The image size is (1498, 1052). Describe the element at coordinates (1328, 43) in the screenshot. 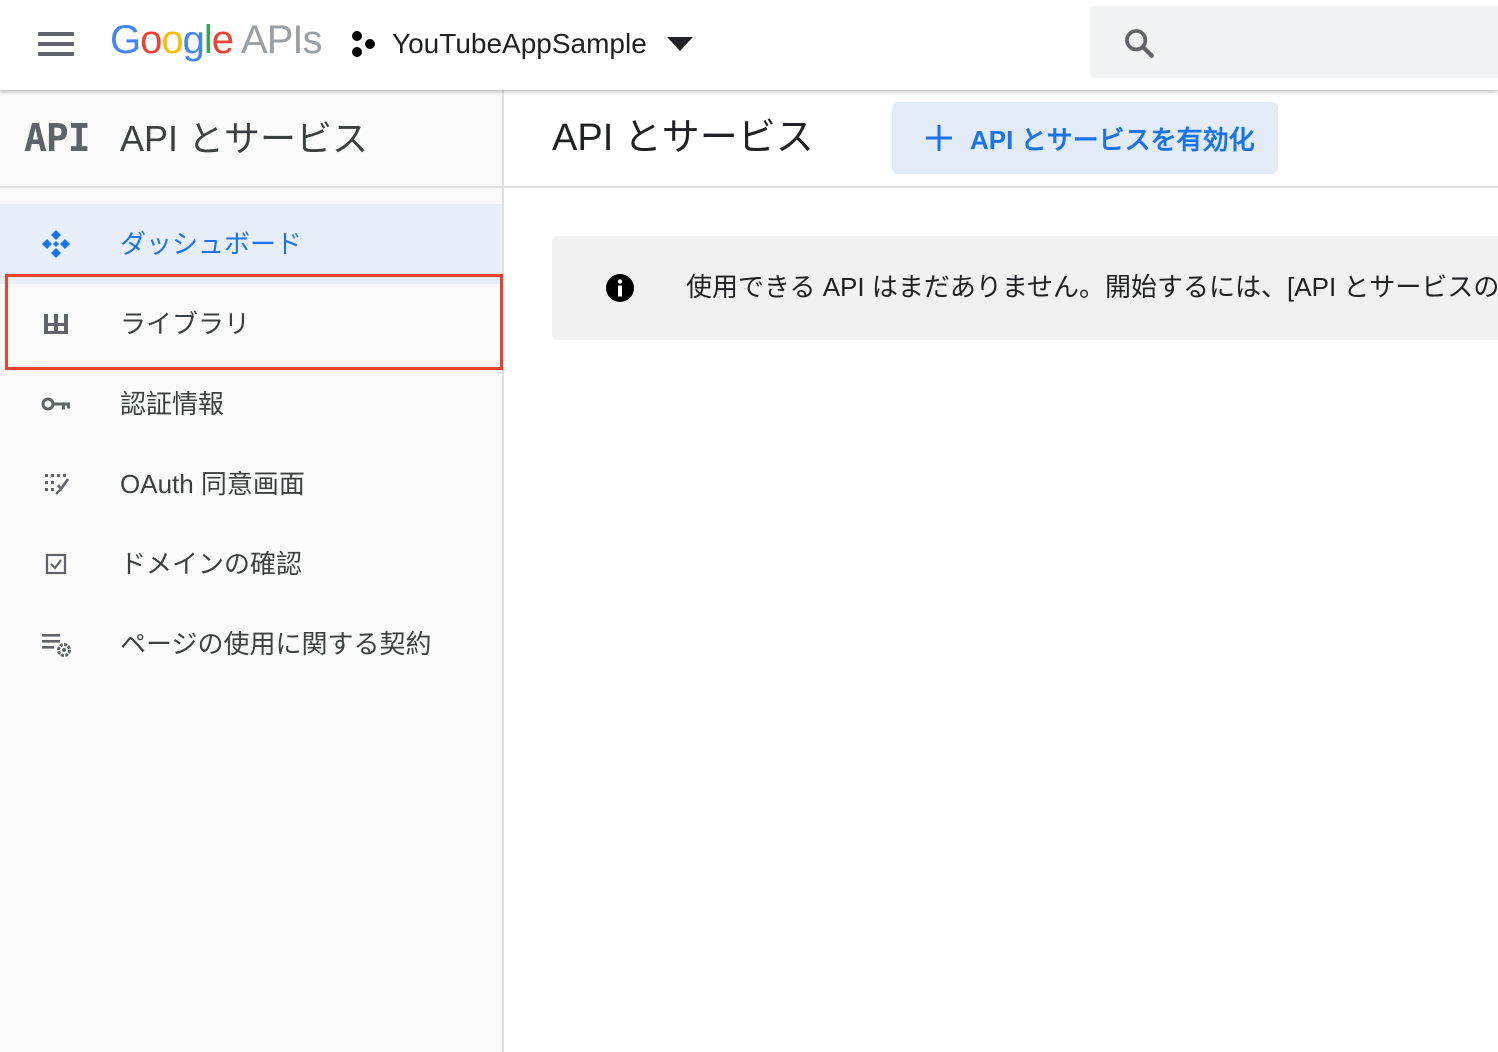

I see `search-input` at that location.